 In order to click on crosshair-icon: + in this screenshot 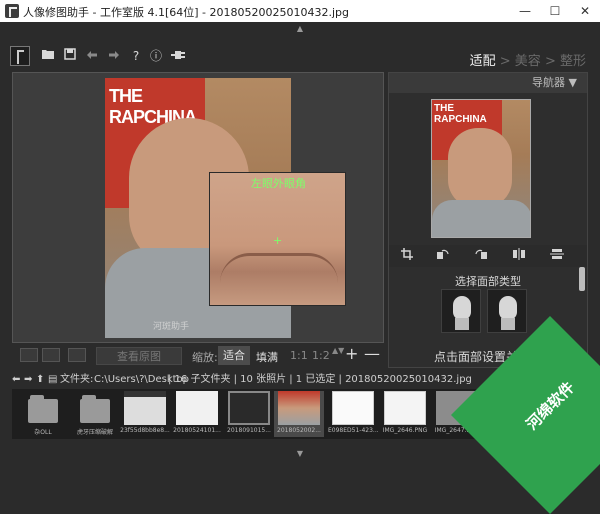, I will do `click(278, 240)`.